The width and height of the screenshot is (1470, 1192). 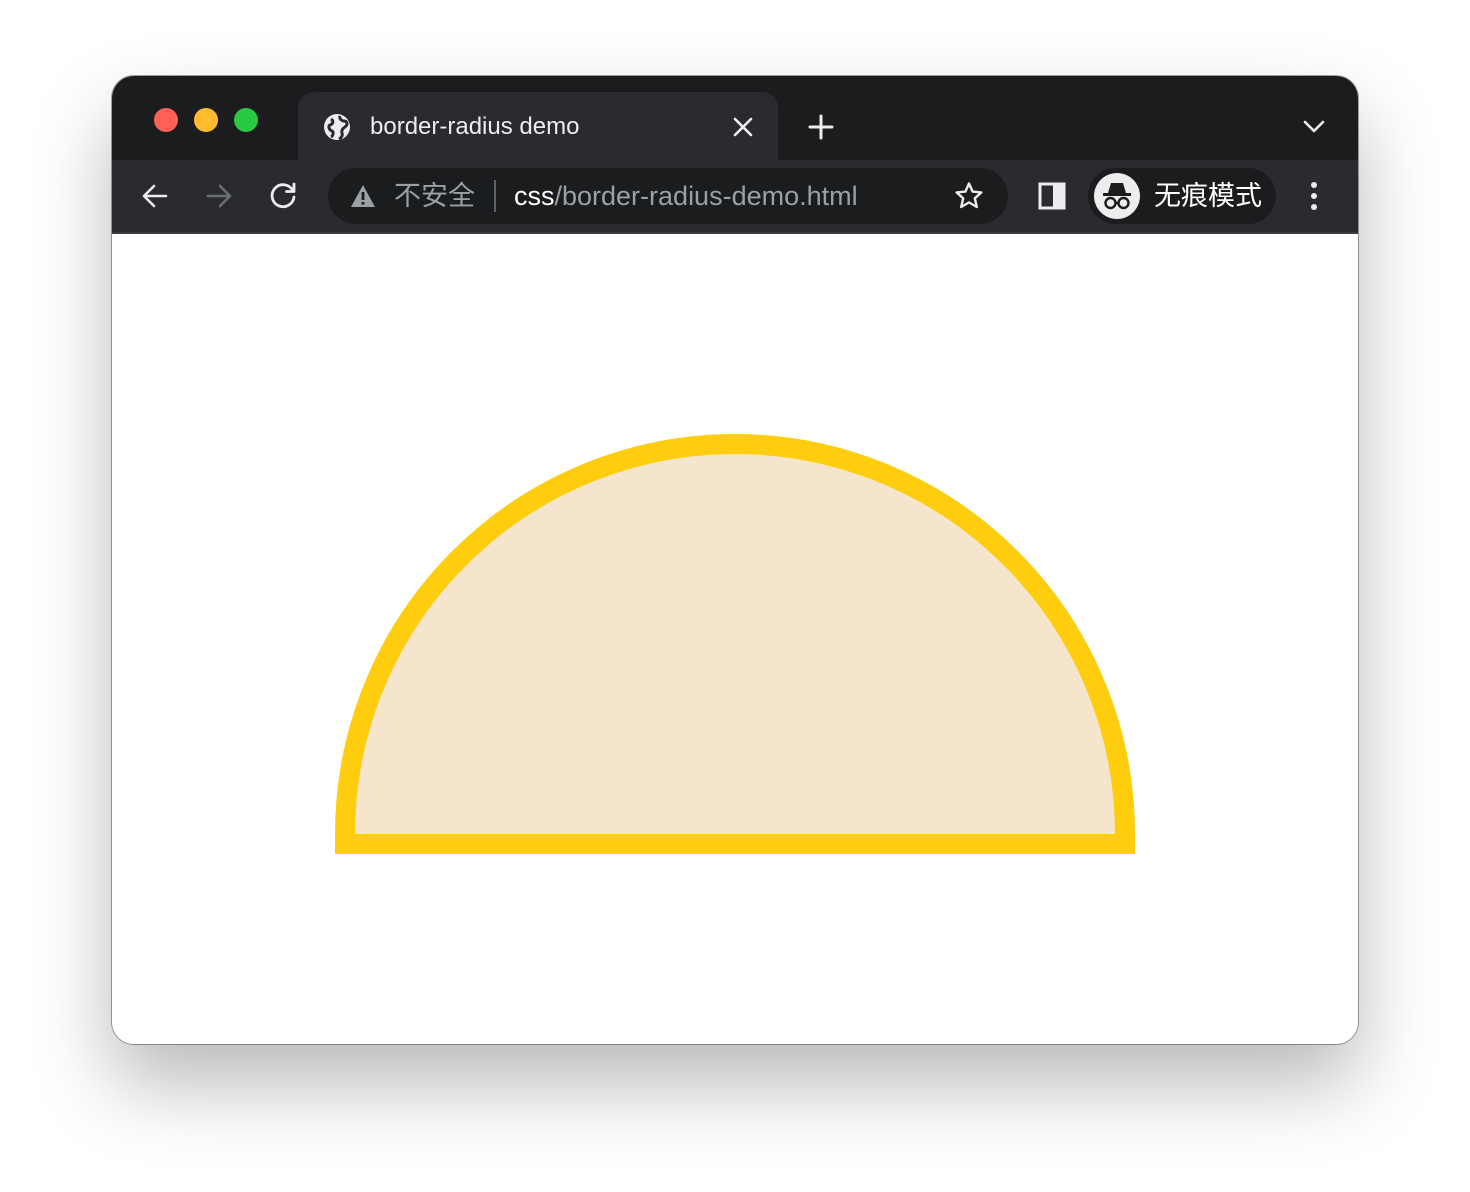 What do you see at coordinates (706, 196) in the screenshot?
I see `url-path: /border-radius-demo.html` at bounding box center [706, 196].